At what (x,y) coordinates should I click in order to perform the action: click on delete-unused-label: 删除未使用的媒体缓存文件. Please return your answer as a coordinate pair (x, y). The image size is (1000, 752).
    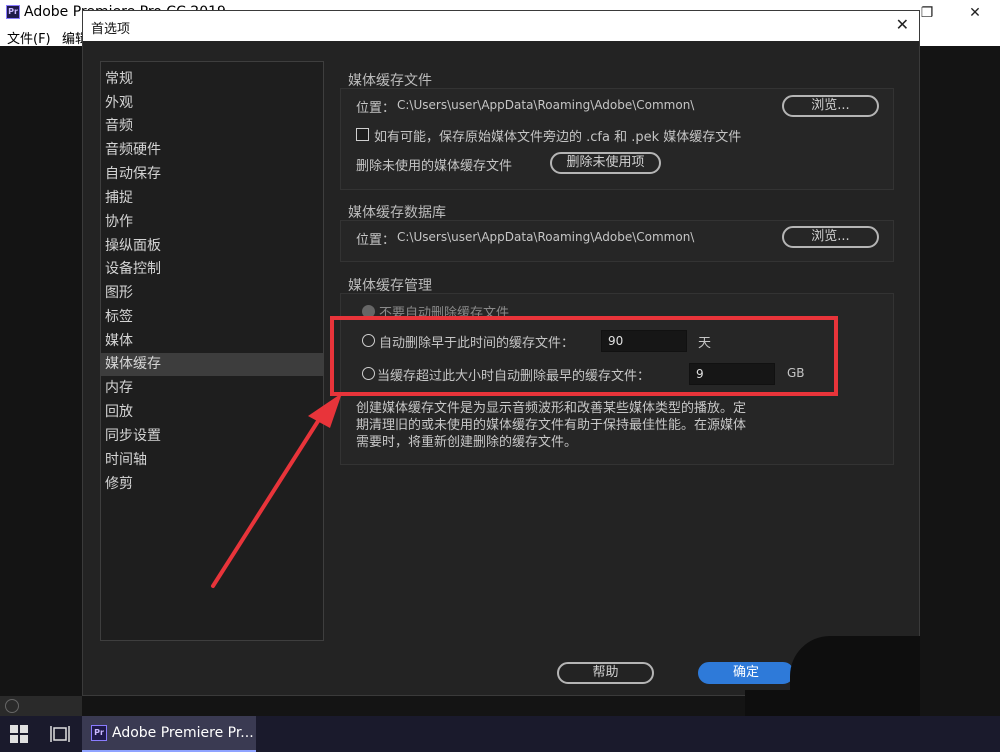
    Looking at the image, I should click on (434, 166).